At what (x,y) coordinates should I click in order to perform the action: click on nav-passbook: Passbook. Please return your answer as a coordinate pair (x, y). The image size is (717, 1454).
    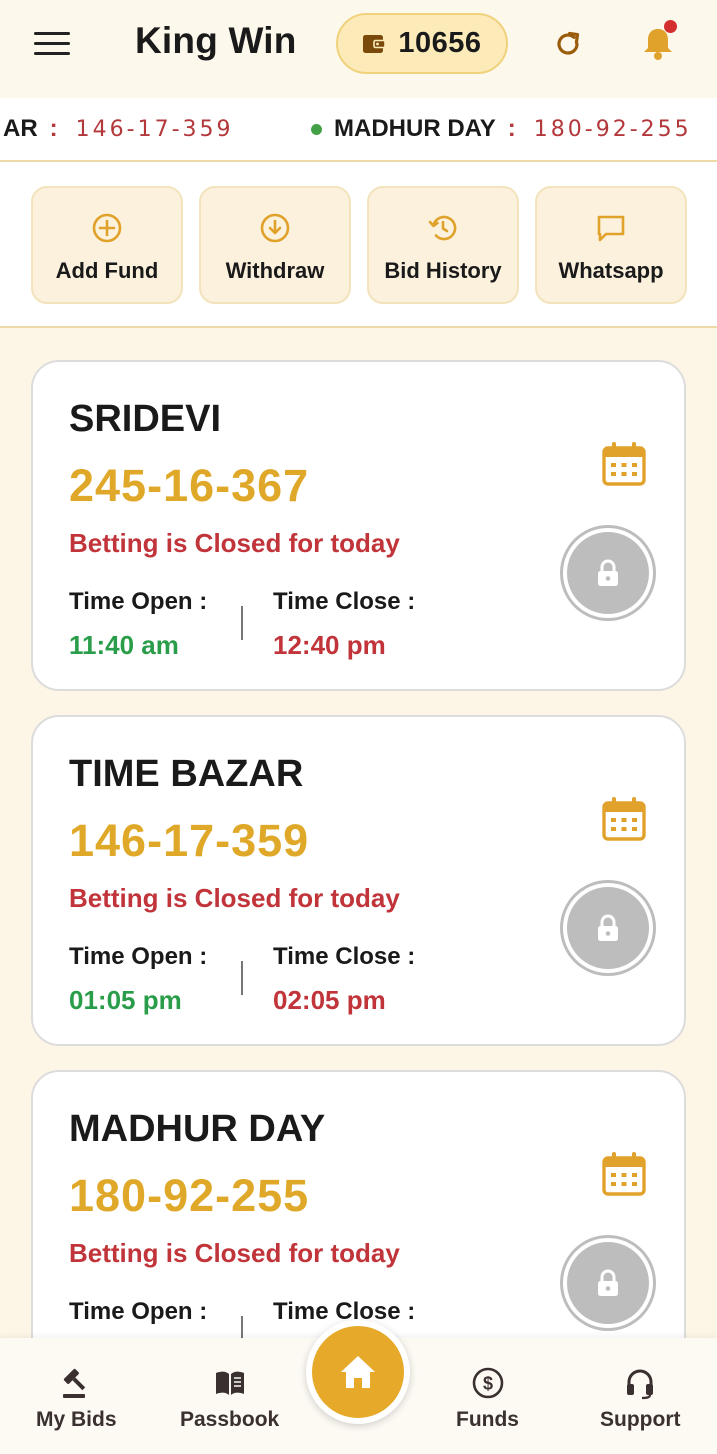
    Looking at the image, I should click on (229, 1399).